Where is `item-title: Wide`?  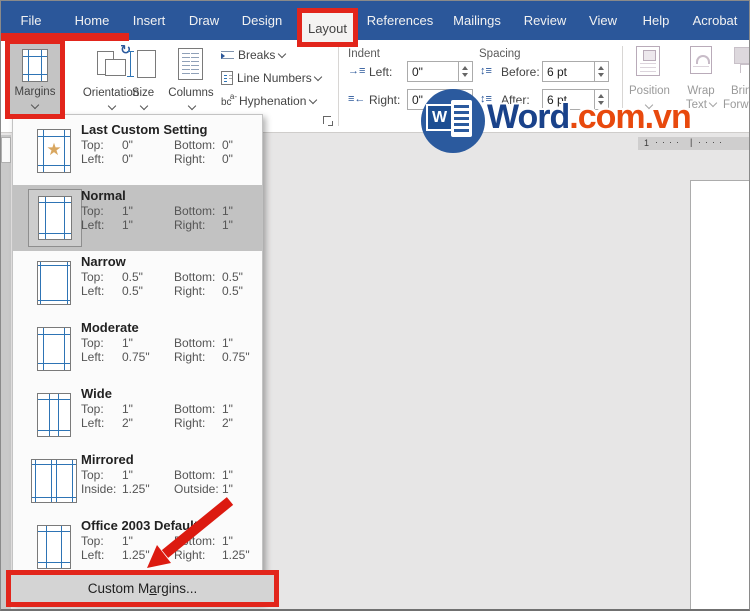
item-title: Wide is located at coordinates (96, 393).